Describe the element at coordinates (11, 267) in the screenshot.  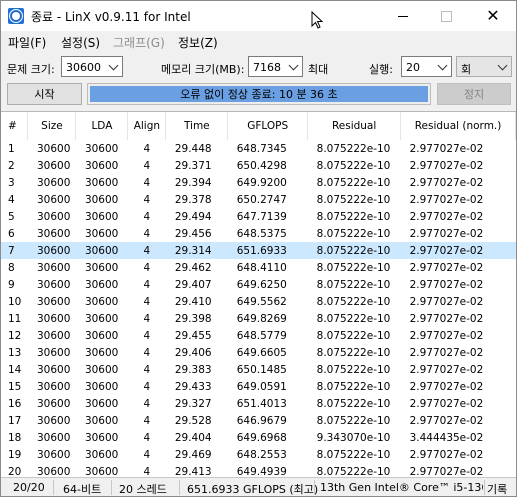
I see `table-cell: 8` at that location.